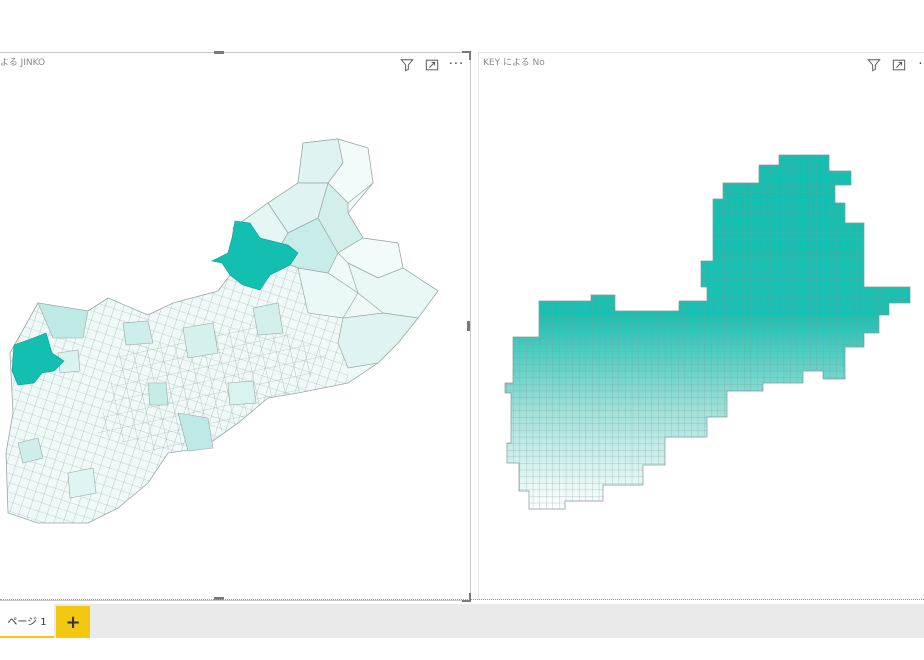 The width and height of the screenshot is (924, 660). I want to click on page-tab-bar: ページ 1 +, so click(462, 621).